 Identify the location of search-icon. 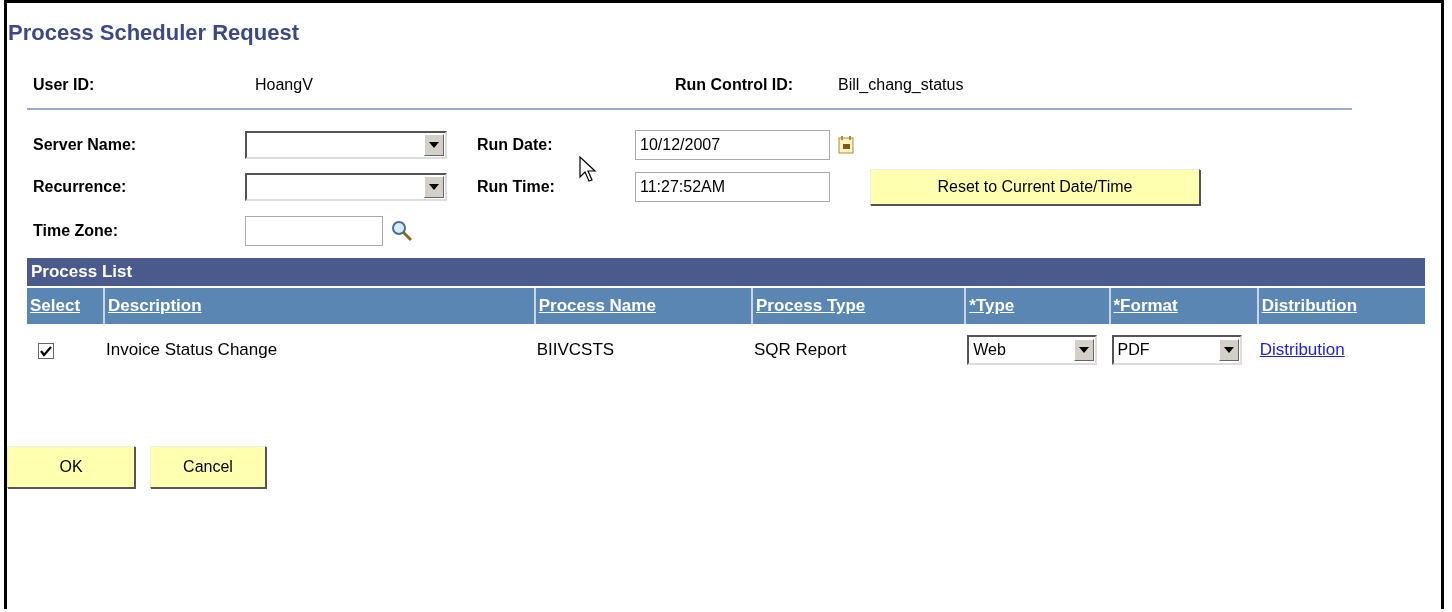
(402, 231).